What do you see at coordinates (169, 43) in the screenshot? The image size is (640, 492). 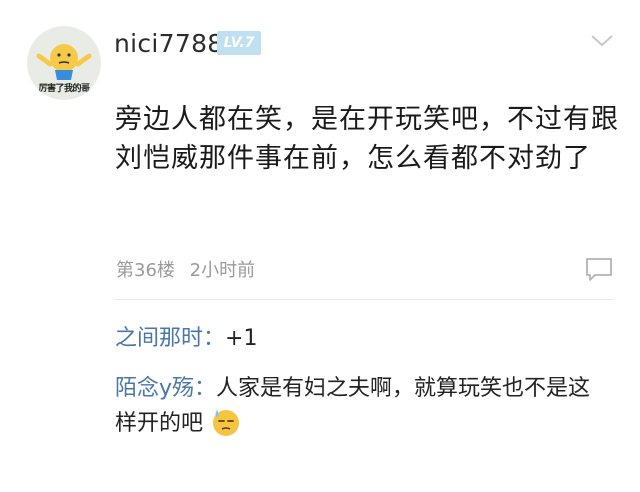 I see `username: nici7788` at bounding box center [169, 43].